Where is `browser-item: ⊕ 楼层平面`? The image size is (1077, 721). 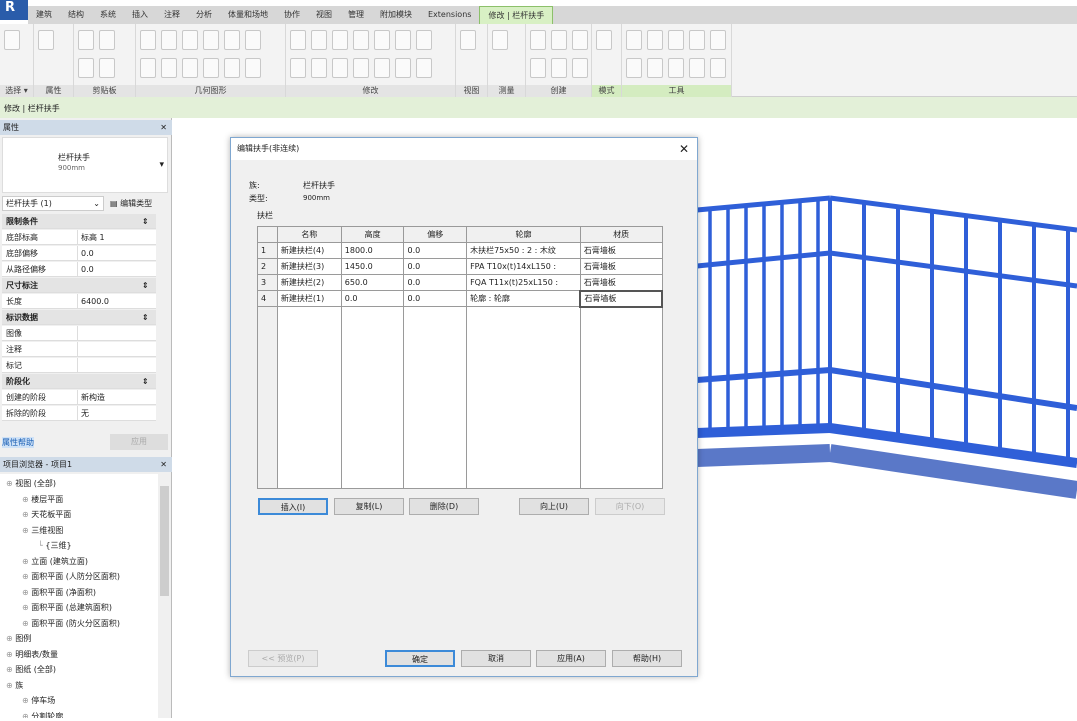 browser-item: ⊕ 楼层平面 is located at coordinates (42, 499).